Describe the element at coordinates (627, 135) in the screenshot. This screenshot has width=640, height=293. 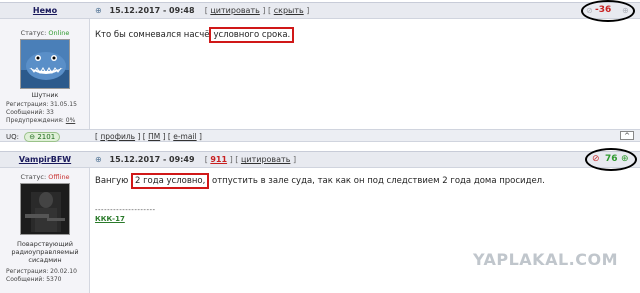
I see `scroll-up-button: ^` at that location.